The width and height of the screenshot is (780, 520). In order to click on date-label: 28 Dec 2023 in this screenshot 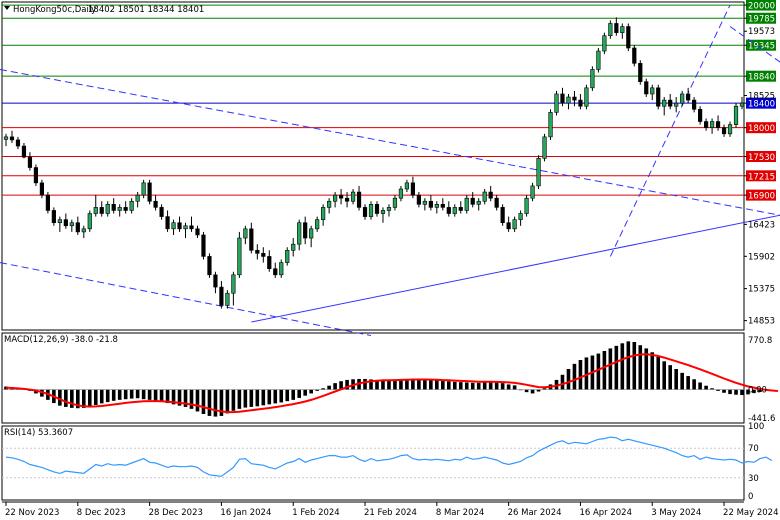, I will do `click(176, 513)`.